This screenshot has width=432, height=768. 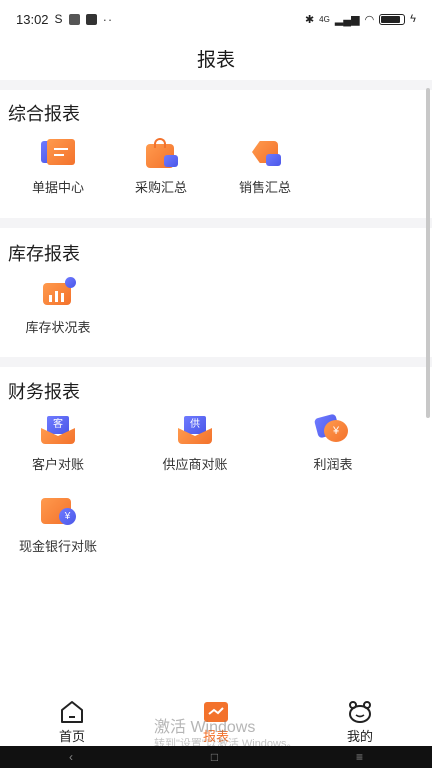 I want to click on section-title-inventory: 库存报表, so click(x=44, y=254).